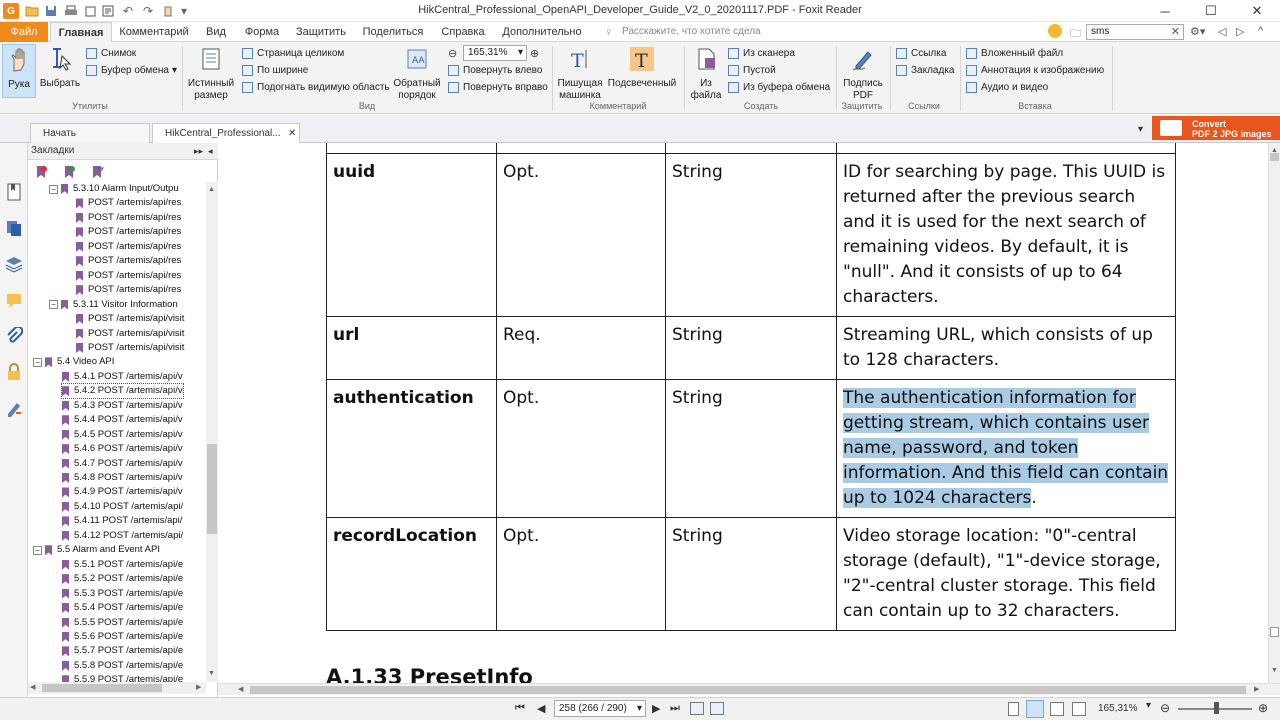 This screenshot has height=720, width=1280. What do you see at coordinates (520, 708) in the screenshot?
I see `first-page-icon: ⏮` at bounding box center [520, 708].